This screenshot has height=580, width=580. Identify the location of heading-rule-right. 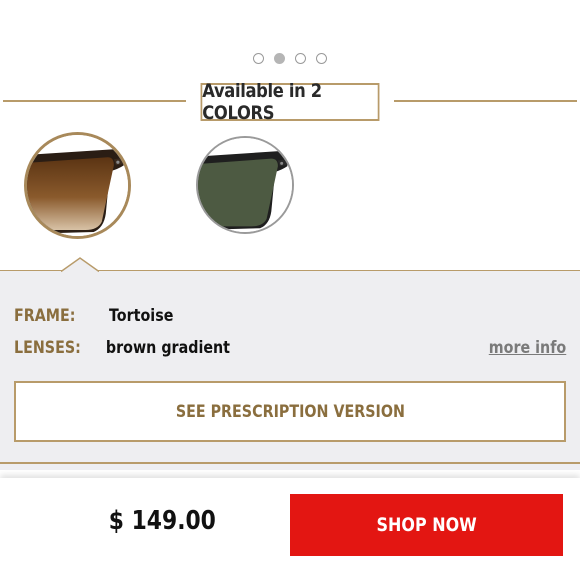
(485, 101).